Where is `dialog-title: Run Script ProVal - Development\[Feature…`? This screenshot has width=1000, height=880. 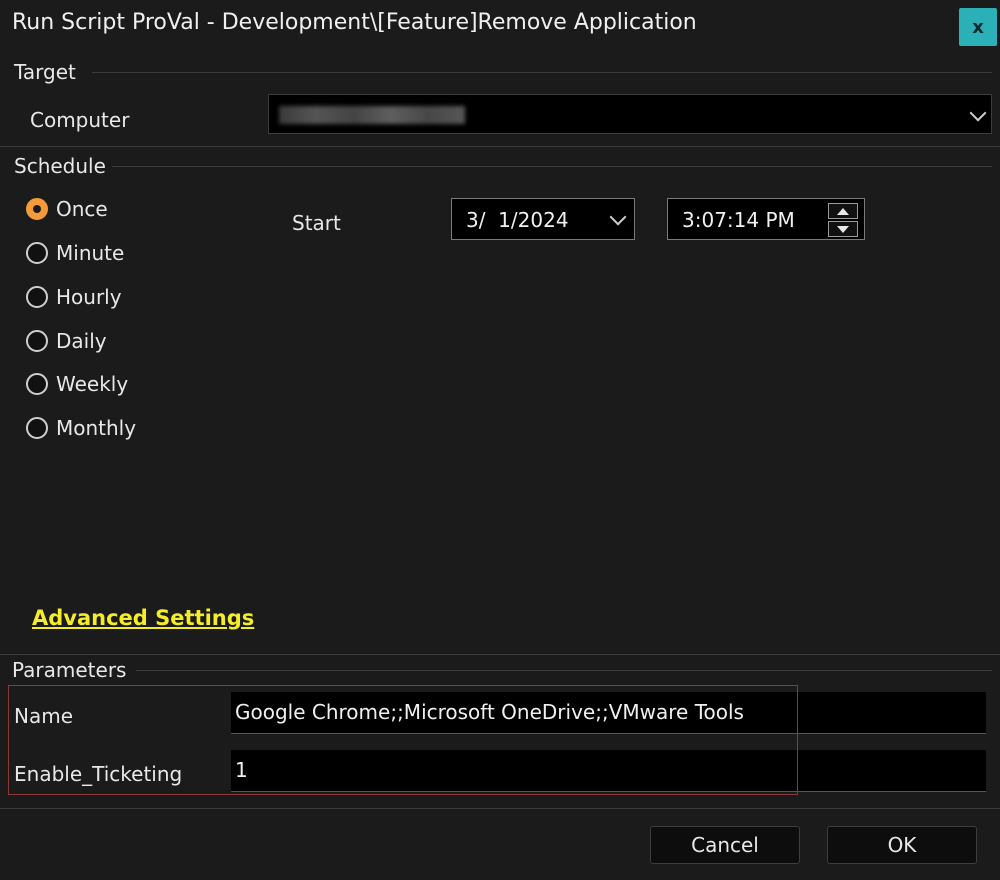
dialog-title: Run Script ProVal - Development\[Feature… is located at coordinates (354, 22).